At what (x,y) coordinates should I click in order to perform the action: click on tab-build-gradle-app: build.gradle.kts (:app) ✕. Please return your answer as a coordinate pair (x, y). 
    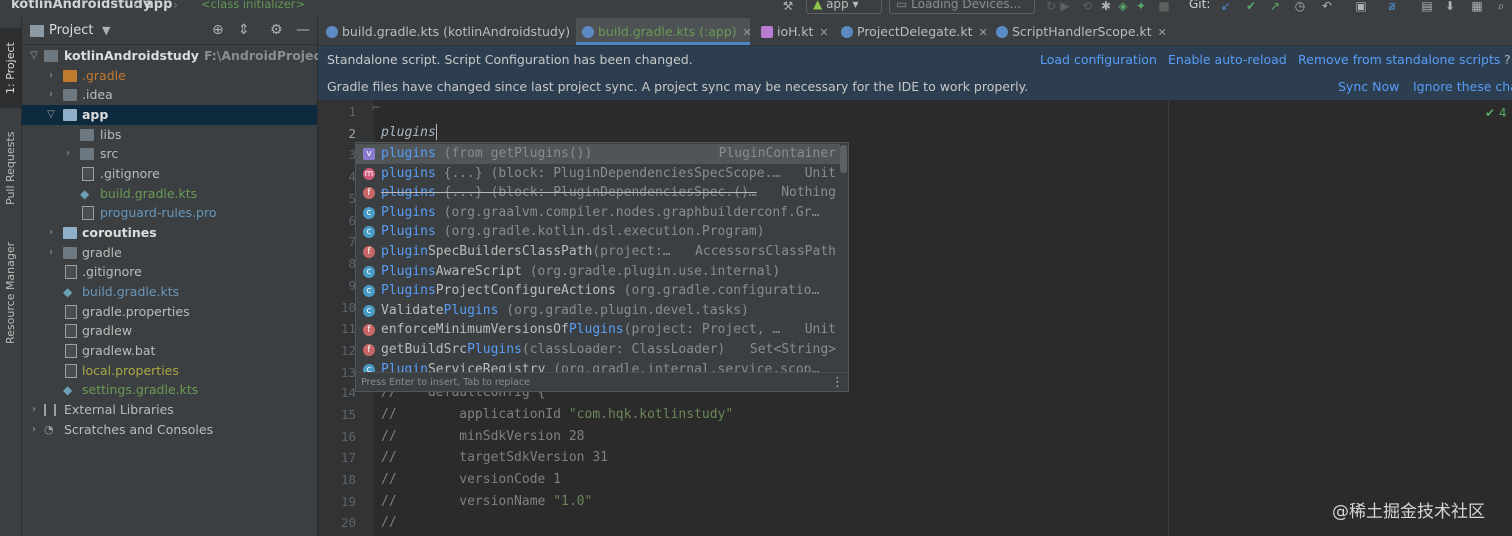
    Looking at the image, I should click on (664, 31).